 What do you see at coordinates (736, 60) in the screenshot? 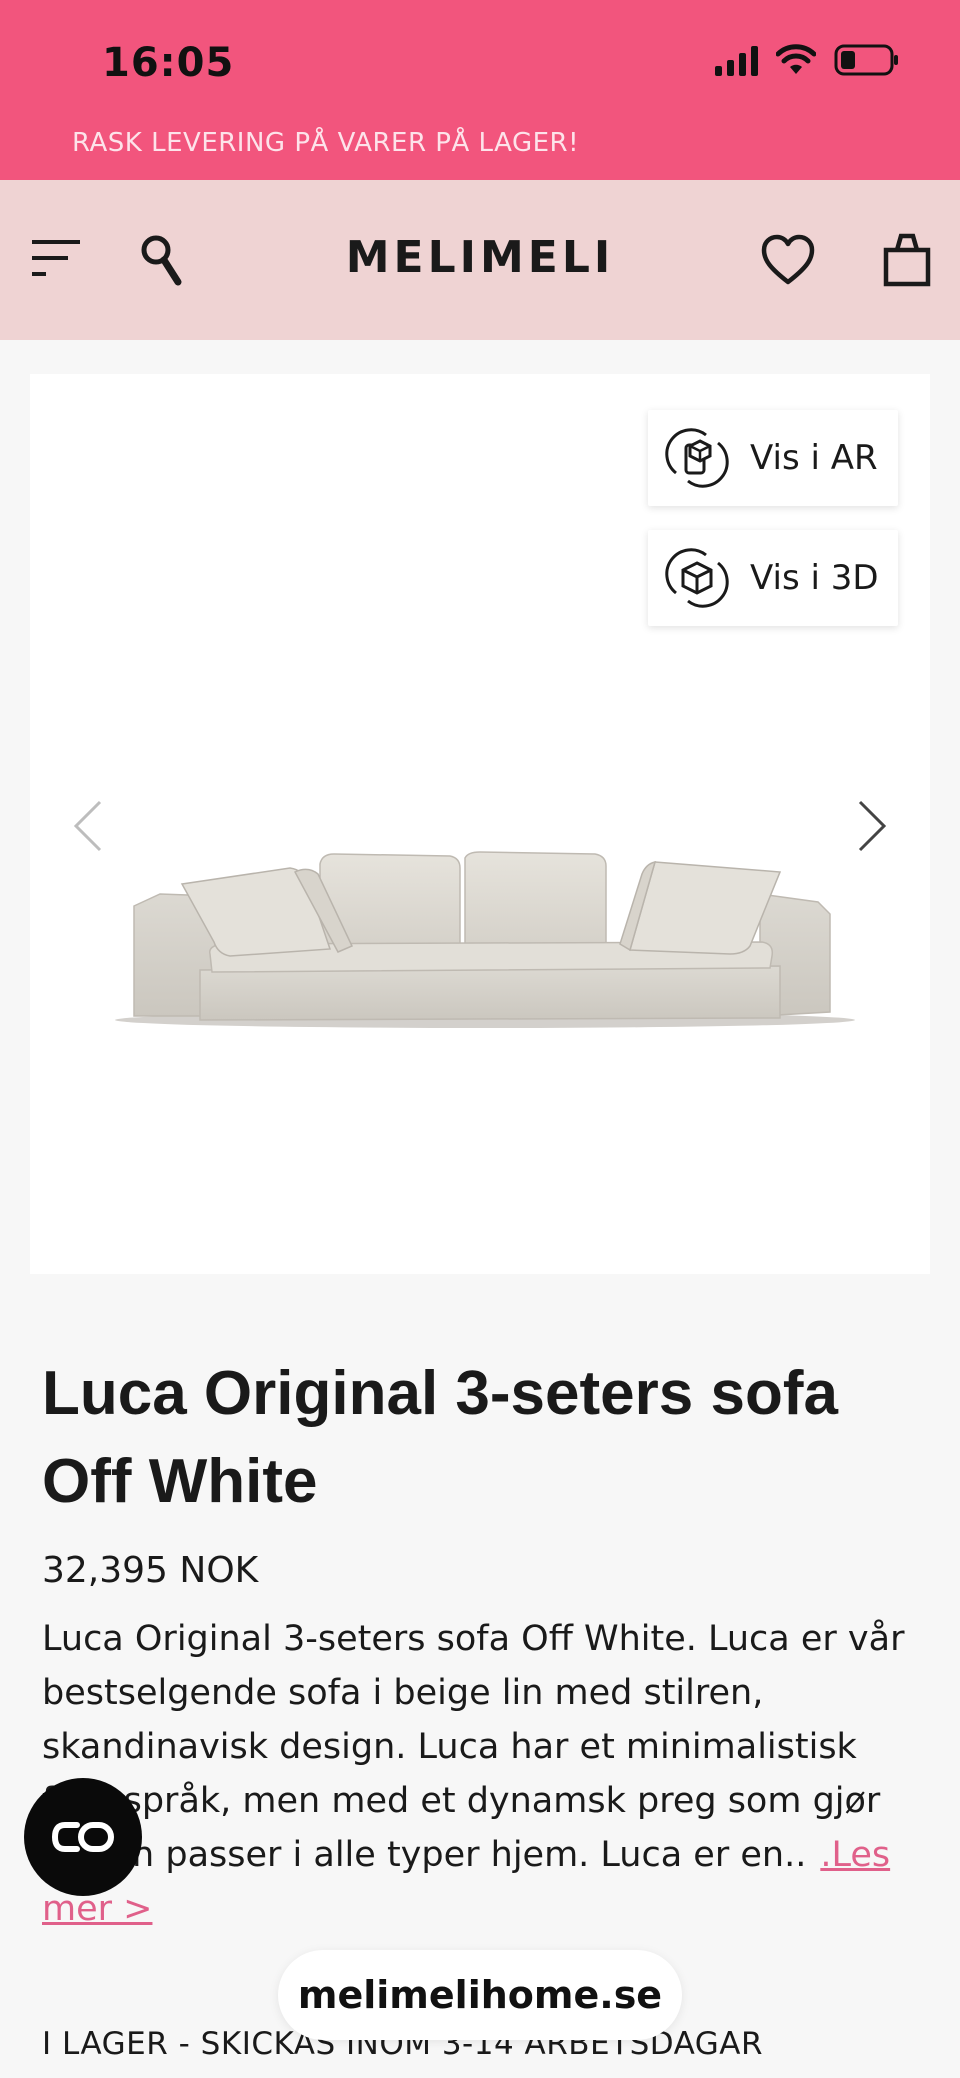
I see `cellular-signal-icon` at bounding box center [736, 60].